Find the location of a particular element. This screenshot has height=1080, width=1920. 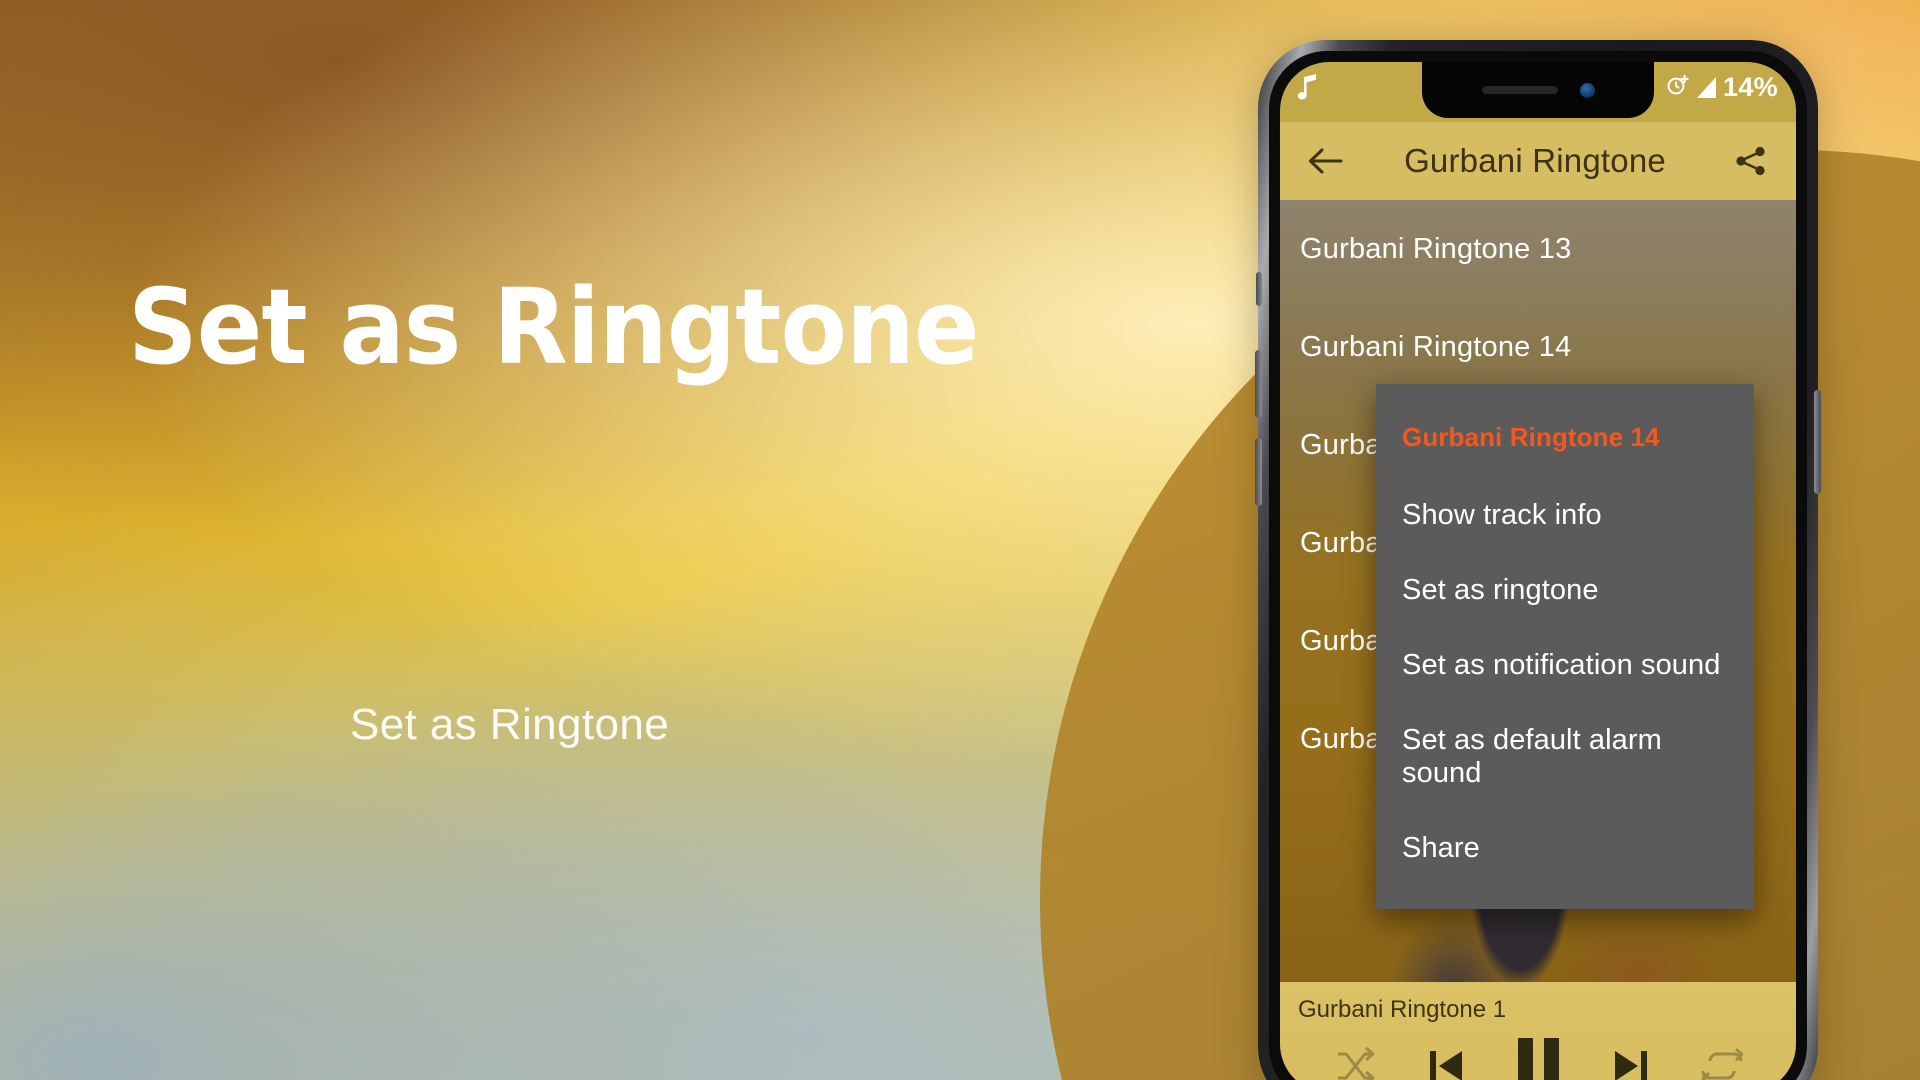

music-note-icon is located at coordinates (1307, 89).